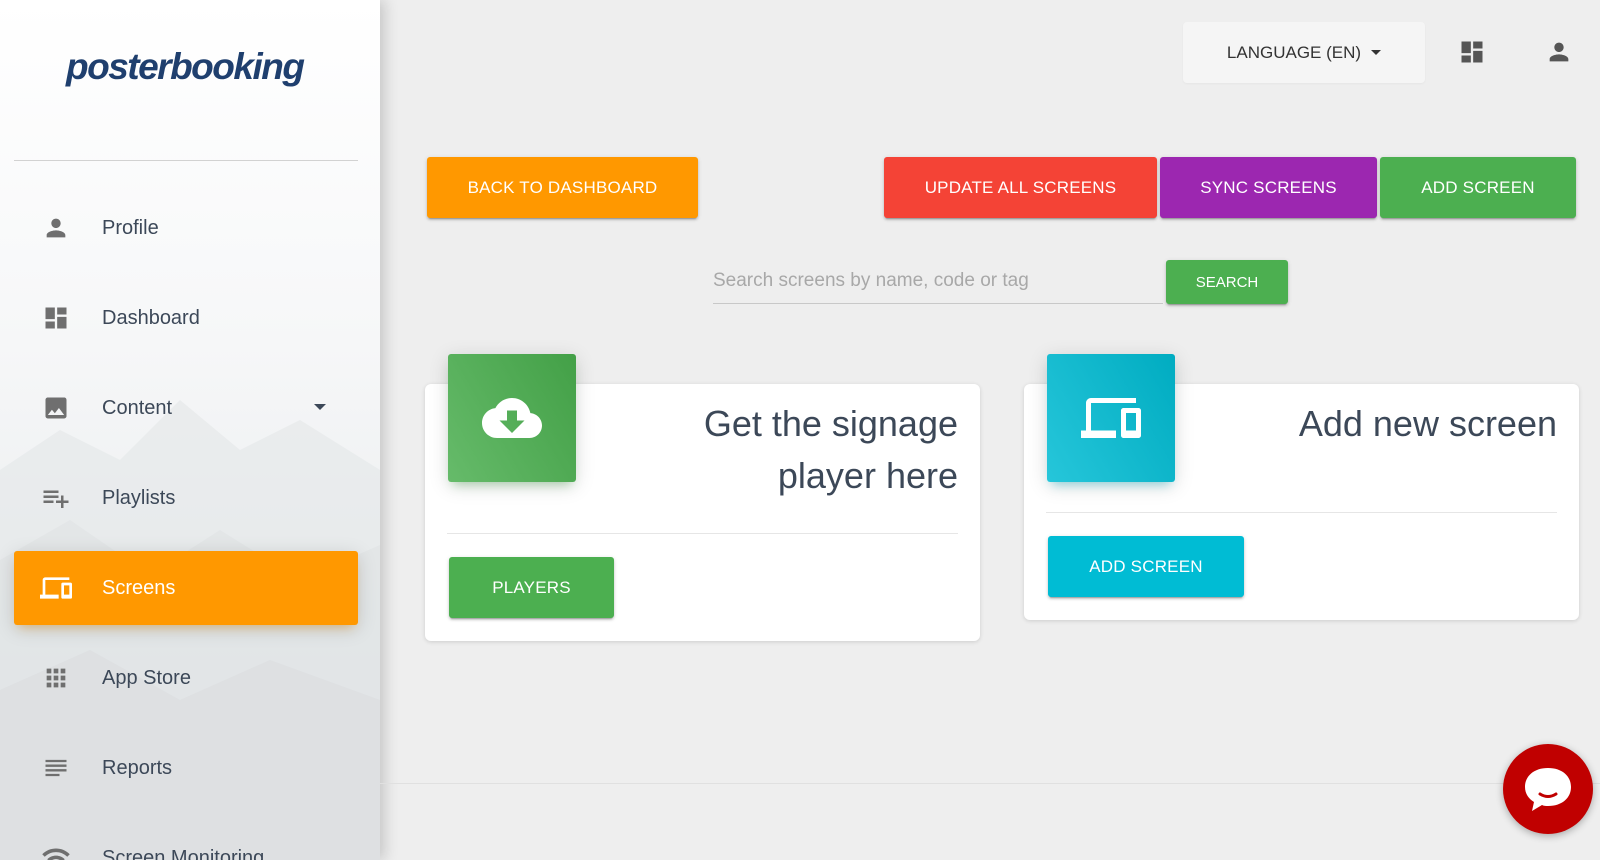 The height and width of the screenshot is (860, 1600). I want to click on back-to-dashboard-button: BACK TO DASHBOARD, so click(562, 187).